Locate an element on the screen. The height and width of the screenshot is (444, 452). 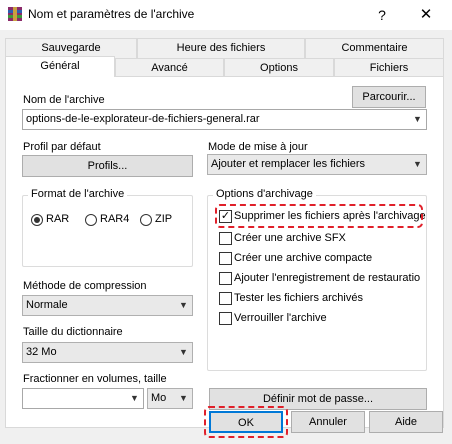
tab-general: Général is located at coordinates (60, 66).